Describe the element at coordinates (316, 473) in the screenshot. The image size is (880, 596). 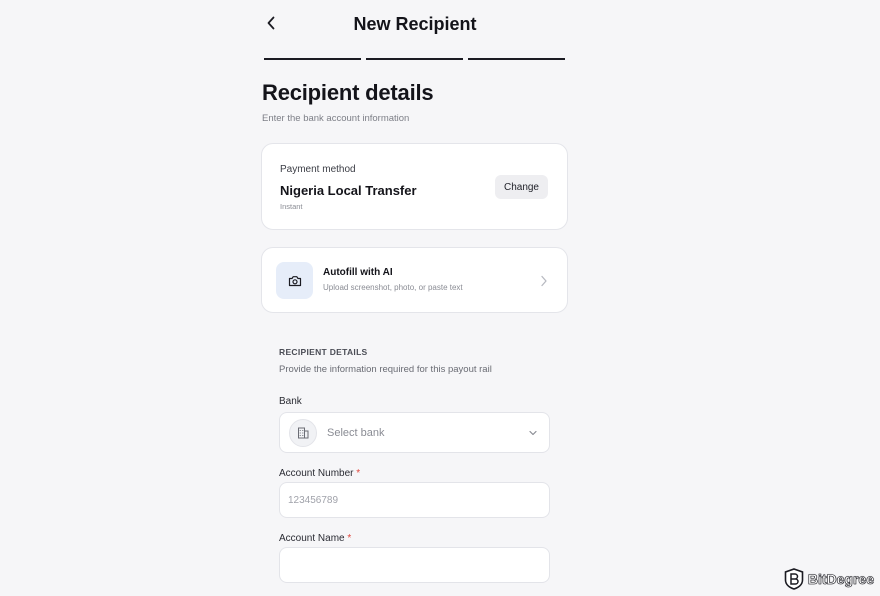
I see `account-number-label-text: Account Number` at that location.